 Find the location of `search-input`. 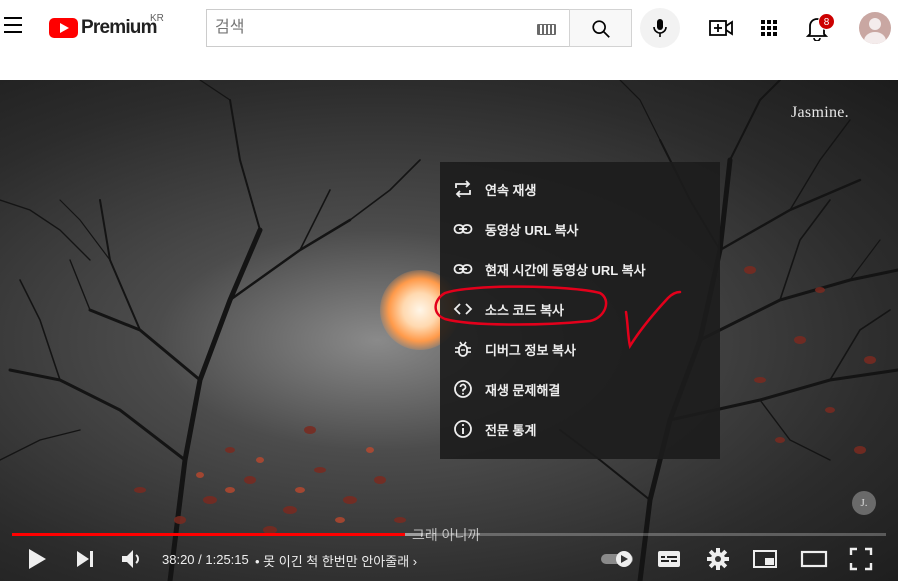

search-input is located at coordinates (365, 28).